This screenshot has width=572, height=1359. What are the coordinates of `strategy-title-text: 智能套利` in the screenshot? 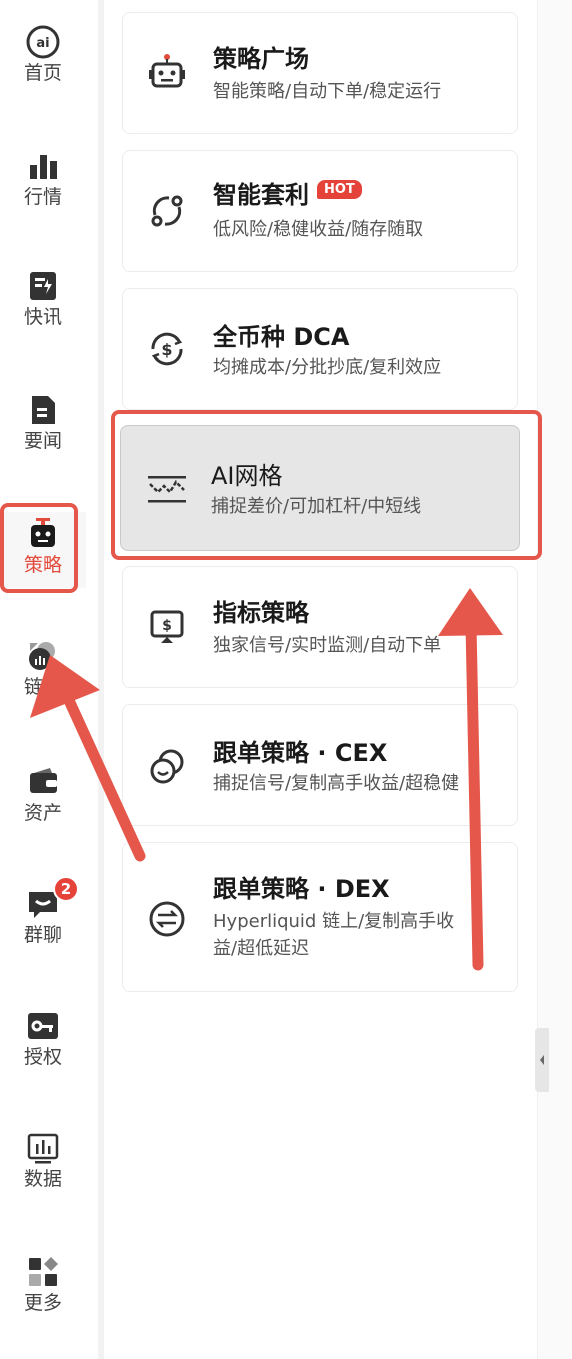 It's located at (261, 195).